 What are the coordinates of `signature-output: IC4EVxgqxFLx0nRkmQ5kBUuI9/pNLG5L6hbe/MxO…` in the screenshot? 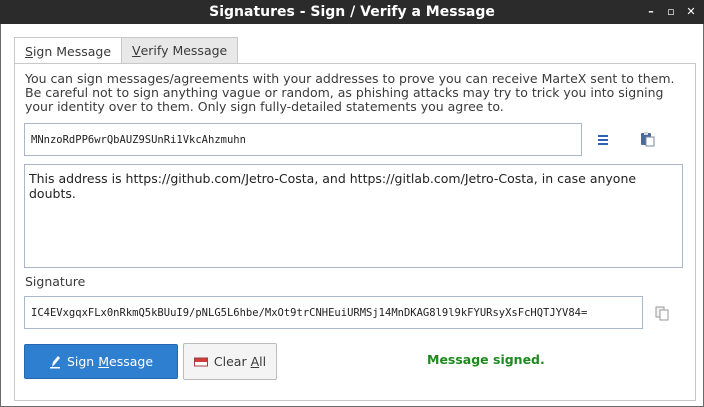 It's located at (333, 312).